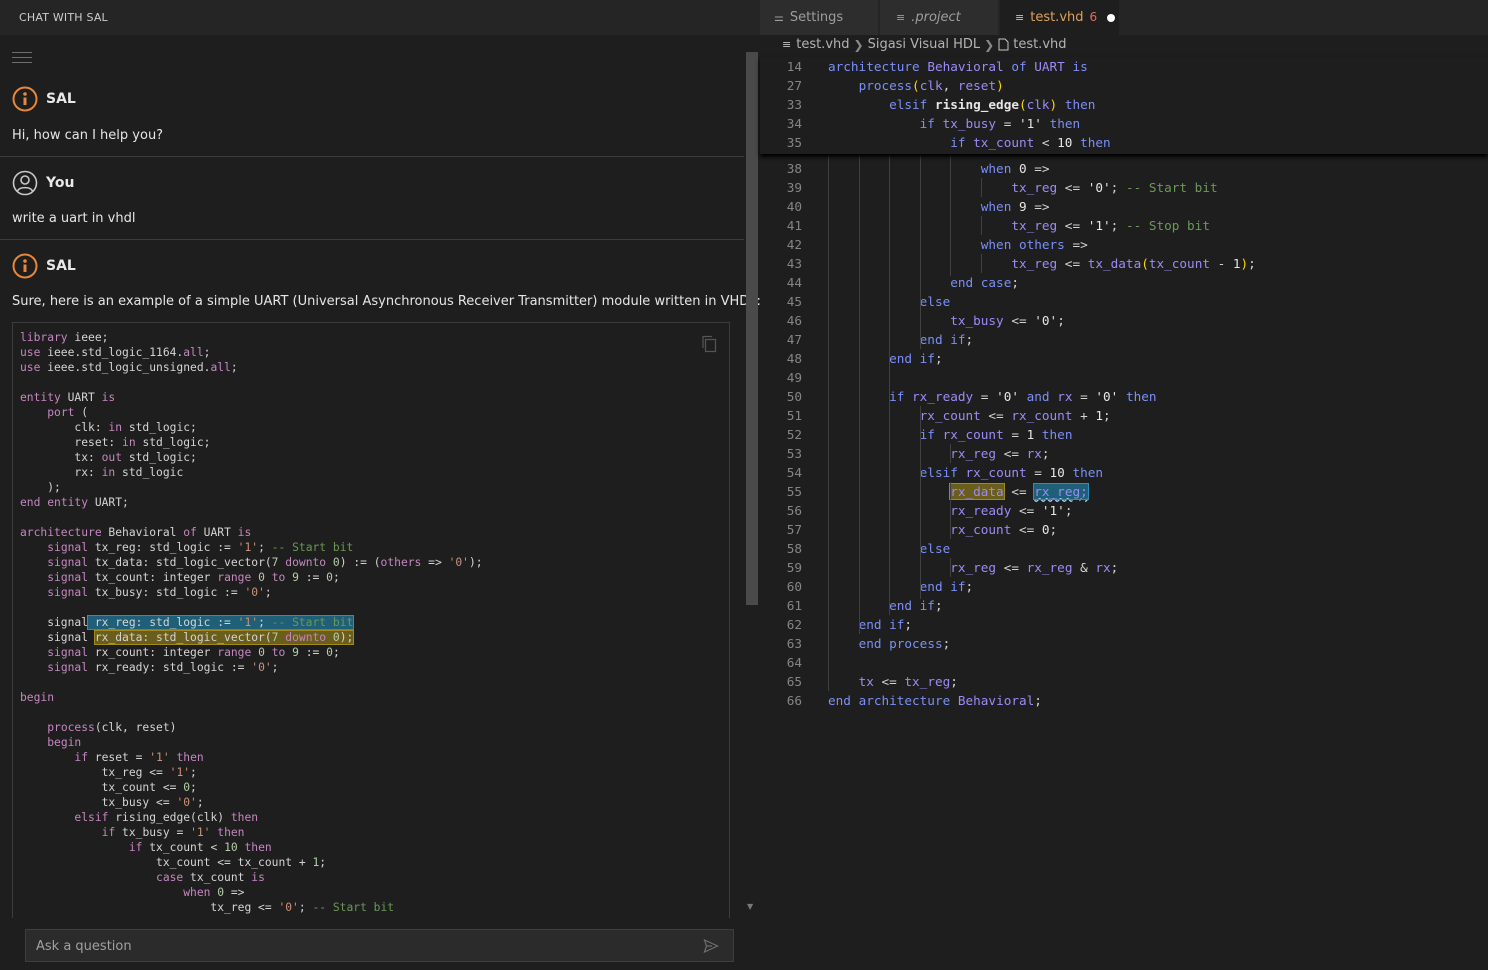 The height and width of the screenshot is (970, 1488). Describe the element at coordinates (1124, 491) in the screenshot. I see `code-line: 55 rx_data <= rx_reg;` at that location.